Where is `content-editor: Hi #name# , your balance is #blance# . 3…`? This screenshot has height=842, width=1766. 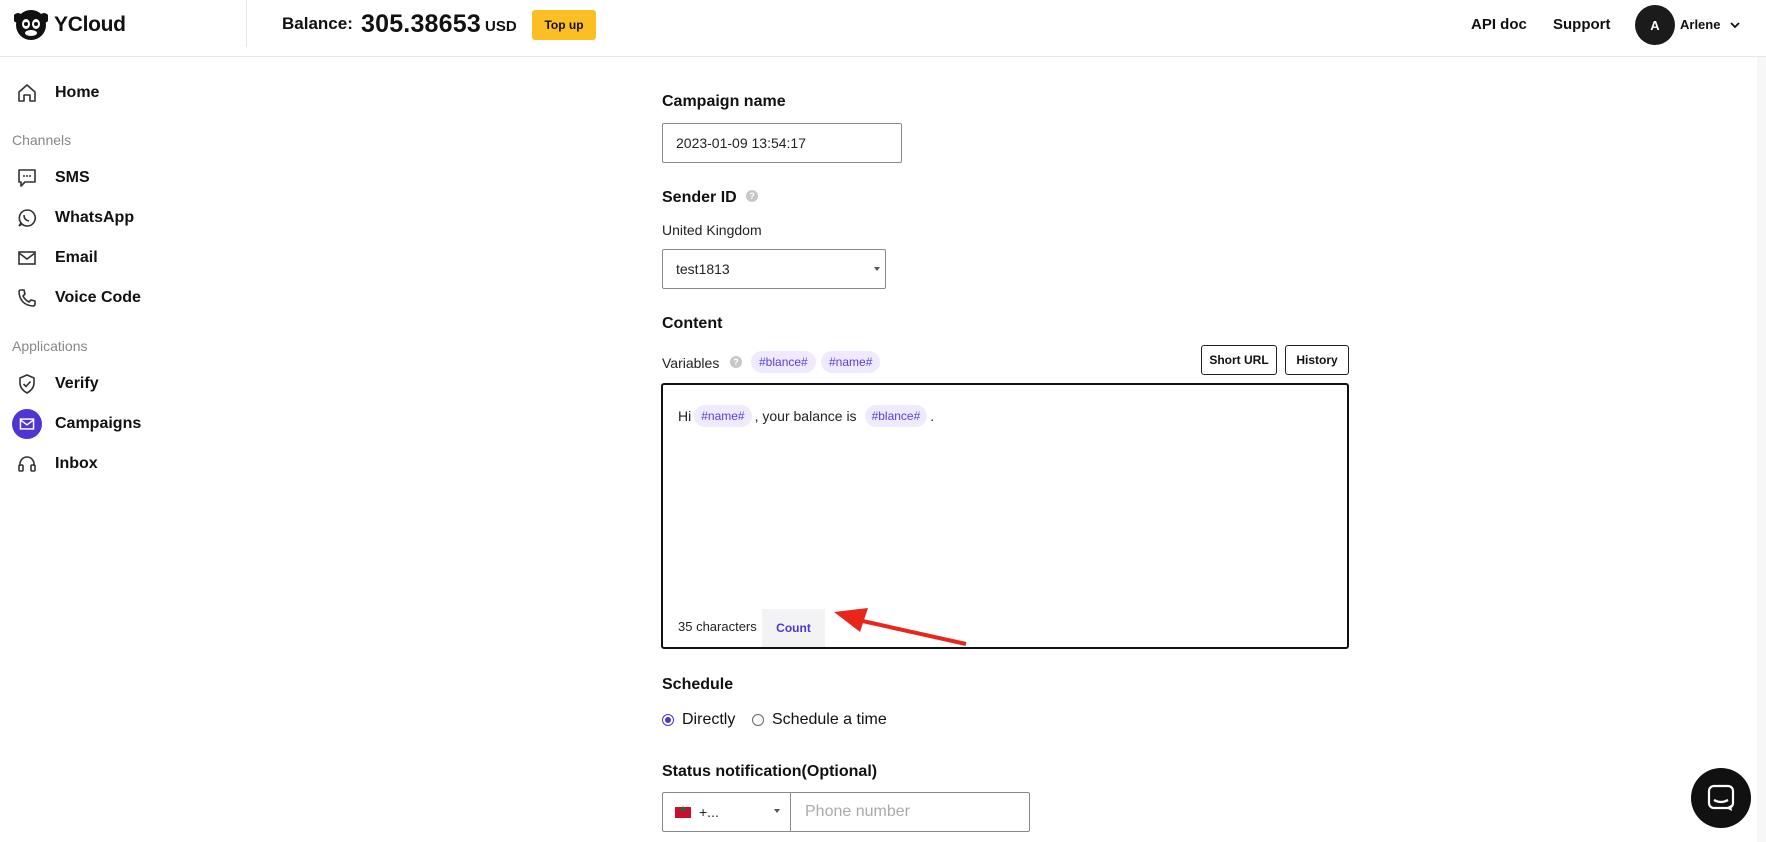
content-editor: Hi #name# , your balance is #blance# . 3… is located at coordinates (1005, 516).